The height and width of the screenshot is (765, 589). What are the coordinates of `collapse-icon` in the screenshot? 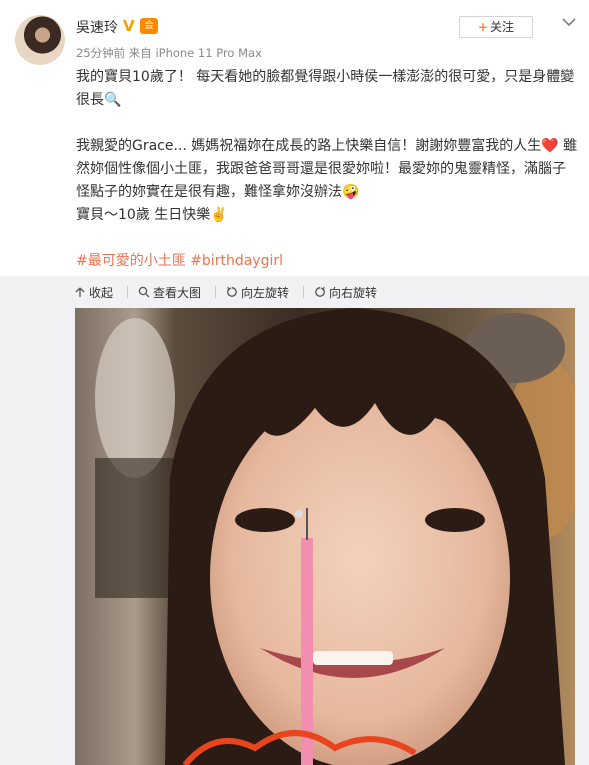 It's located at (80, 292).